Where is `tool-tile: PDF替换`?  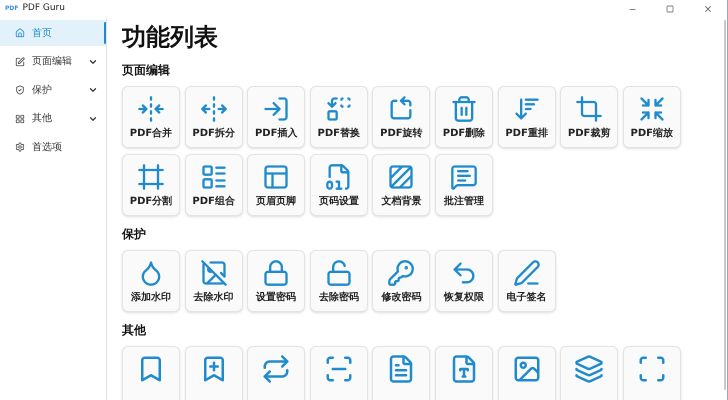
tool-tile: PDF替换 is located at coordinates (339, 117).